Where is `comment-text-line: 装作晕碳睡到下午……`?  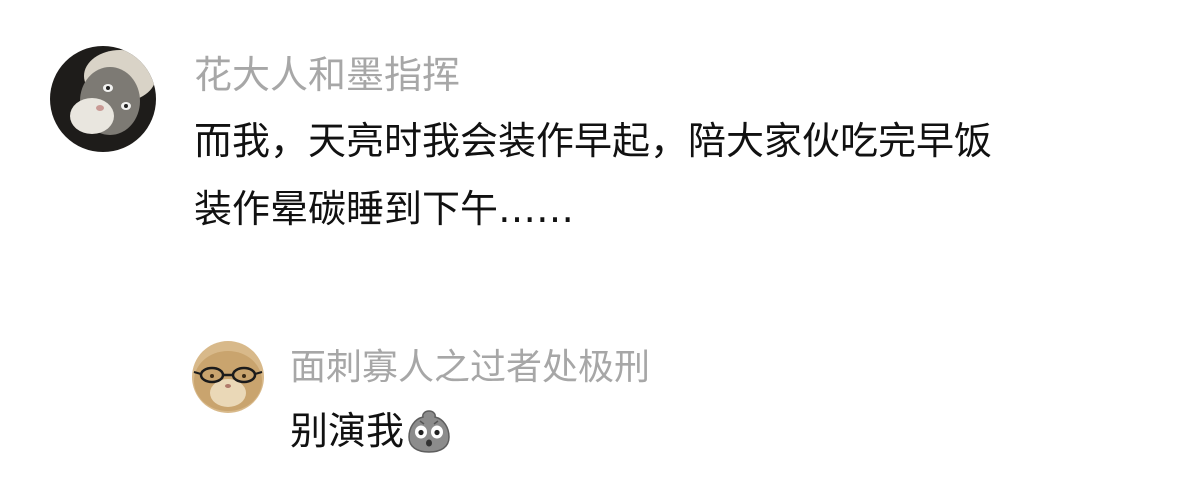
comment-text-line: 装作晕碳睡到下午…… is located at coordinates (384, 209).